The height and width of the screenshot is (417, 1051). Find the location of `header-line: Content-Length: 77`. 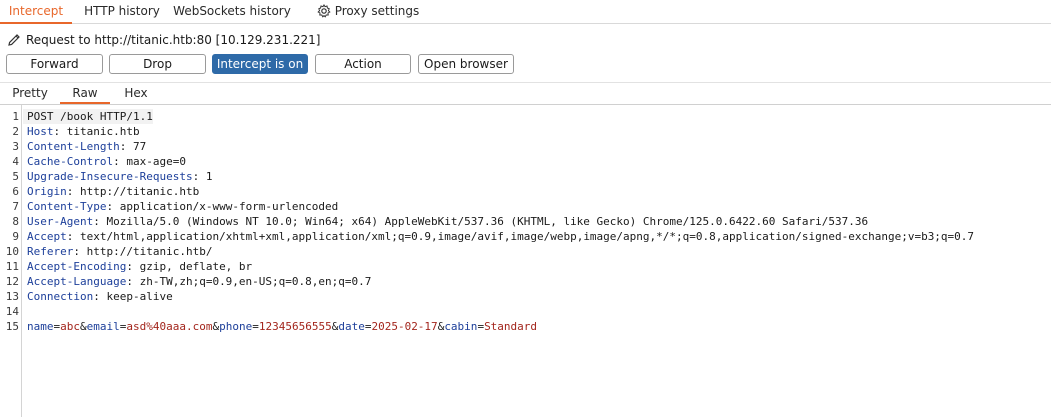

header-line: Content-Length: 77 is located at coordinates (87, 146).